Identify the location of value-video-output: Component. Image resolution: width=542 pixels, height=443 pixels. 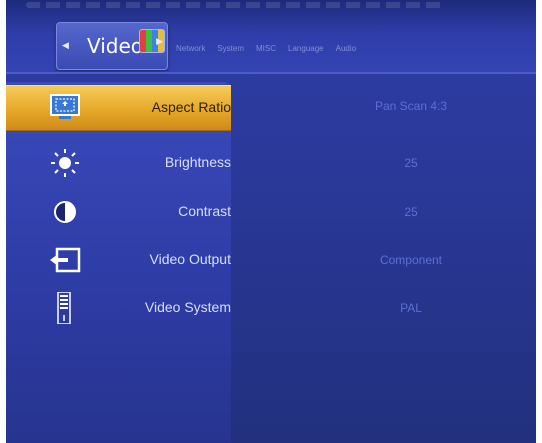
(411, 260).